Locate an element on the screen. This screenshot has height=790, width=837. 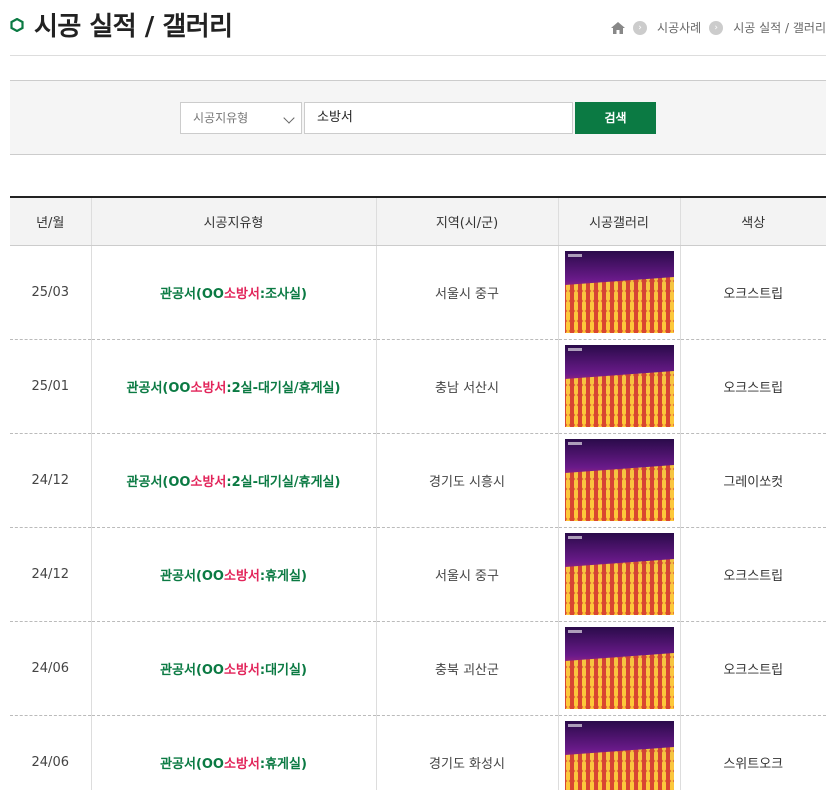
type-select: 시공지유형 is located at coordinates (241, 118).